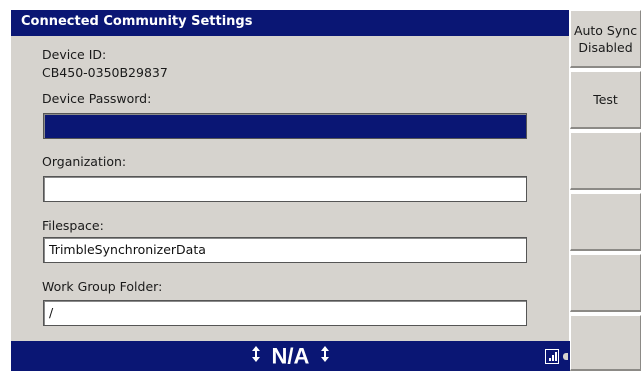 This screenshot has width=641, height=372. What do you see at coordinates (73, 225) in the screenshot?
I see `filespace-label: Filespace:` at bounding box center [73, 225].